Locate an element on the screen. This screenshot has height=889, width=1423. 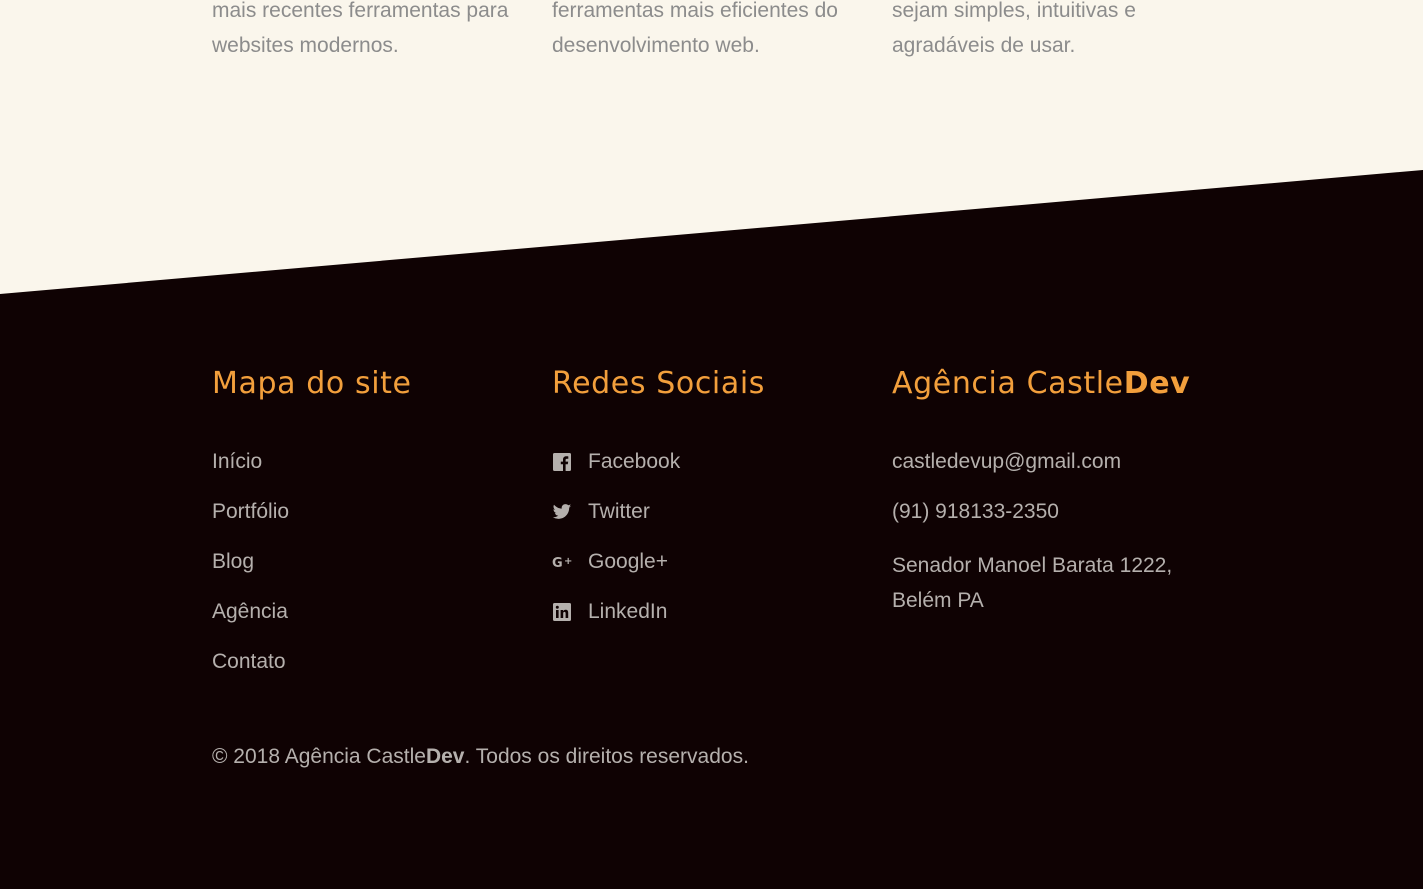
social-item-google-plus: G + Google+ is located at coordinates (712, 573).